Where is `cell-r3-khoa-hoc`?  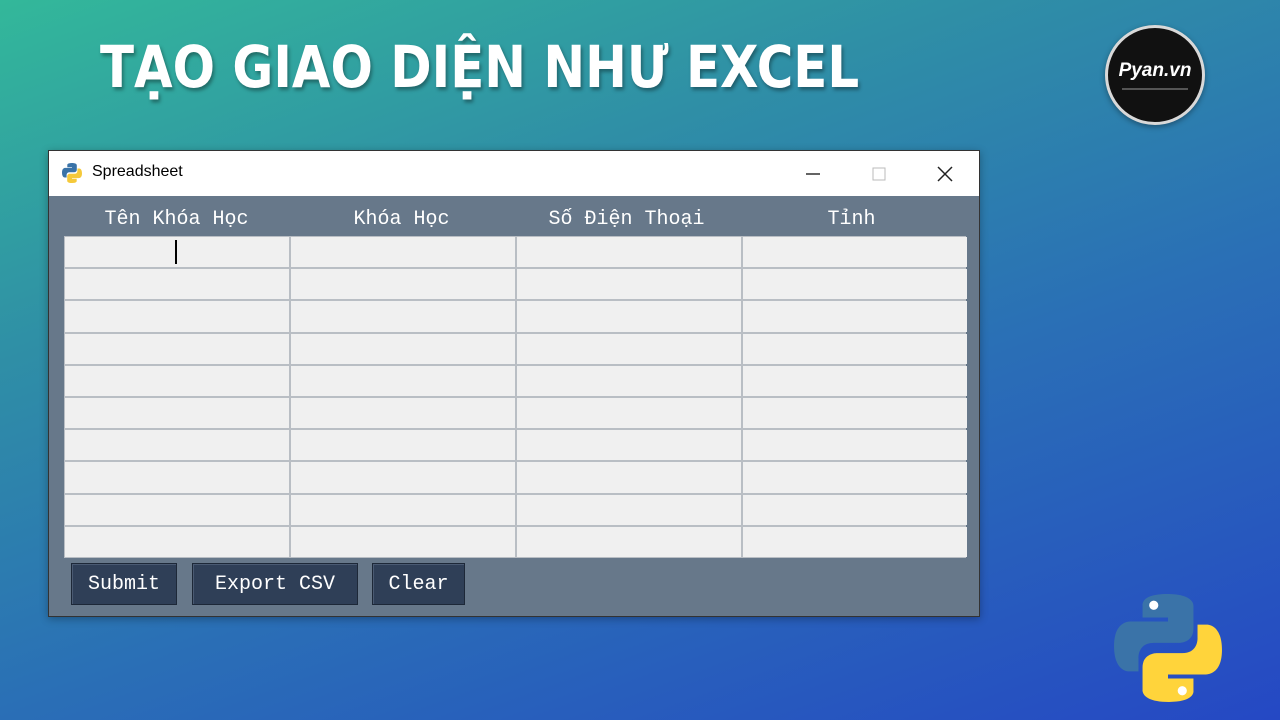 cell-r3-khoa-hoc is located at coordinates (403, 316).